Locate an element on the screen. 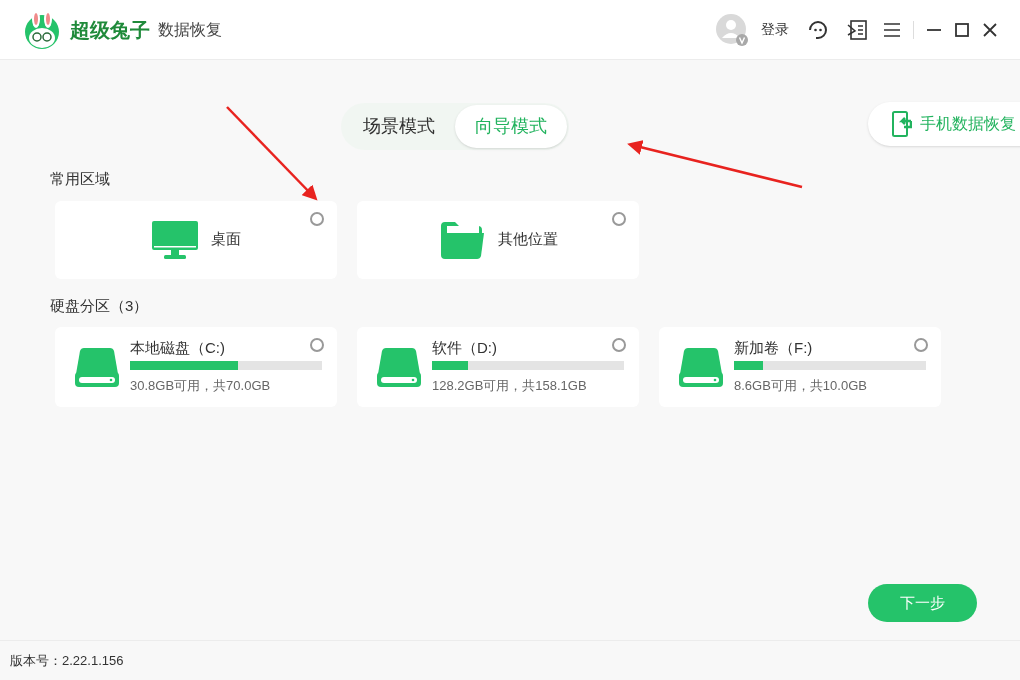 This screenshot has width=1020, height=680. mode-tab: 场景模式 is located at coordinates (399, 126).